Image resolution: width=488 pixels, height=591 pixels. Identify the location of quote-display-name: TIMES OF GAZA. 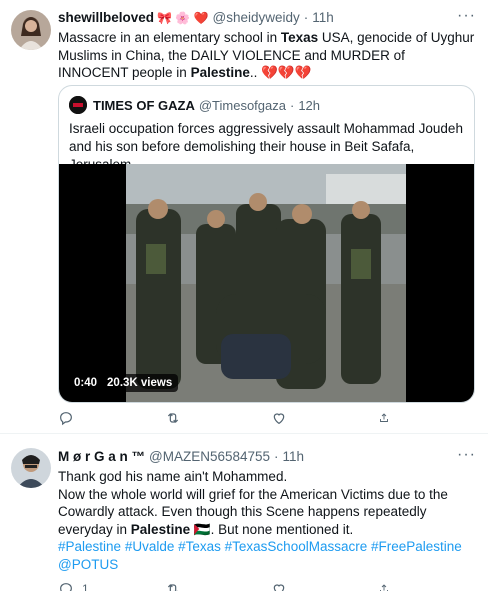
(144, 105).